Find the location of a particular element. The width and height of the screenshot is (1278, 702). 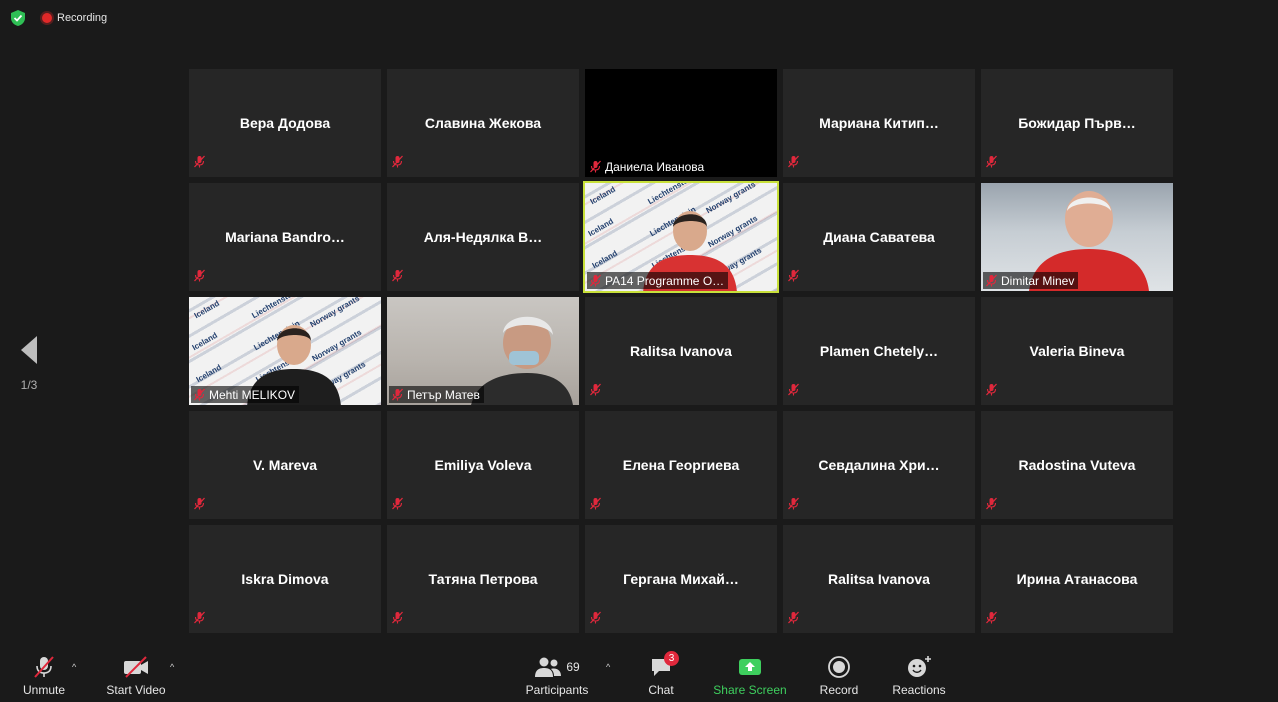

start-video-button: Start Video is located at coordinates (136, 675).